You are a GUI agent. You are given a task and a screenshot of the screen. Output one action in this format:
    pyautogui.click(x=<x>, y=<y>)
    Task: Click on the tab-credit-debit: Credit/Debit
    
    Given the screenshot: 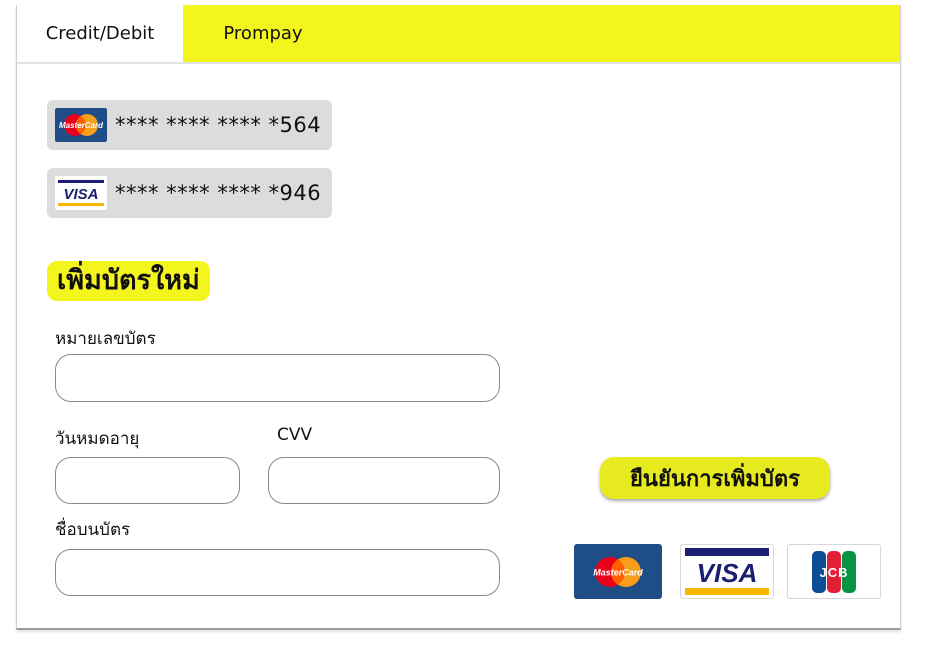 What is the action you would take?
    pyautogui.click(x=100, y=33)
    